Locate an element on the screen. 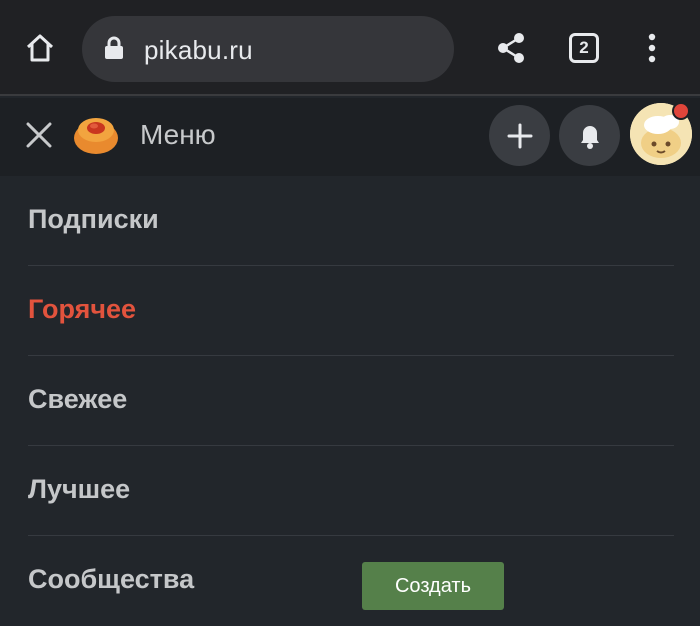  menu-item-label: Свежее is located at coordinates (78, 399).